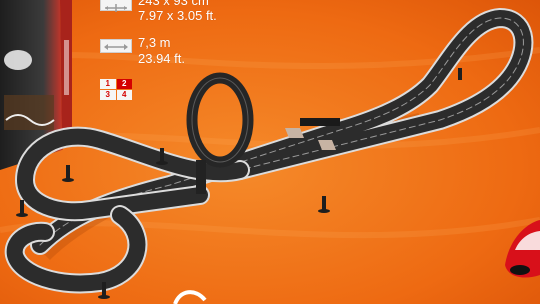 The height and width of the screenshot is (304, 540). Describe the element at coordinates (124, 84) in the screenshot. I see `player-cell-active: 2` at that location.